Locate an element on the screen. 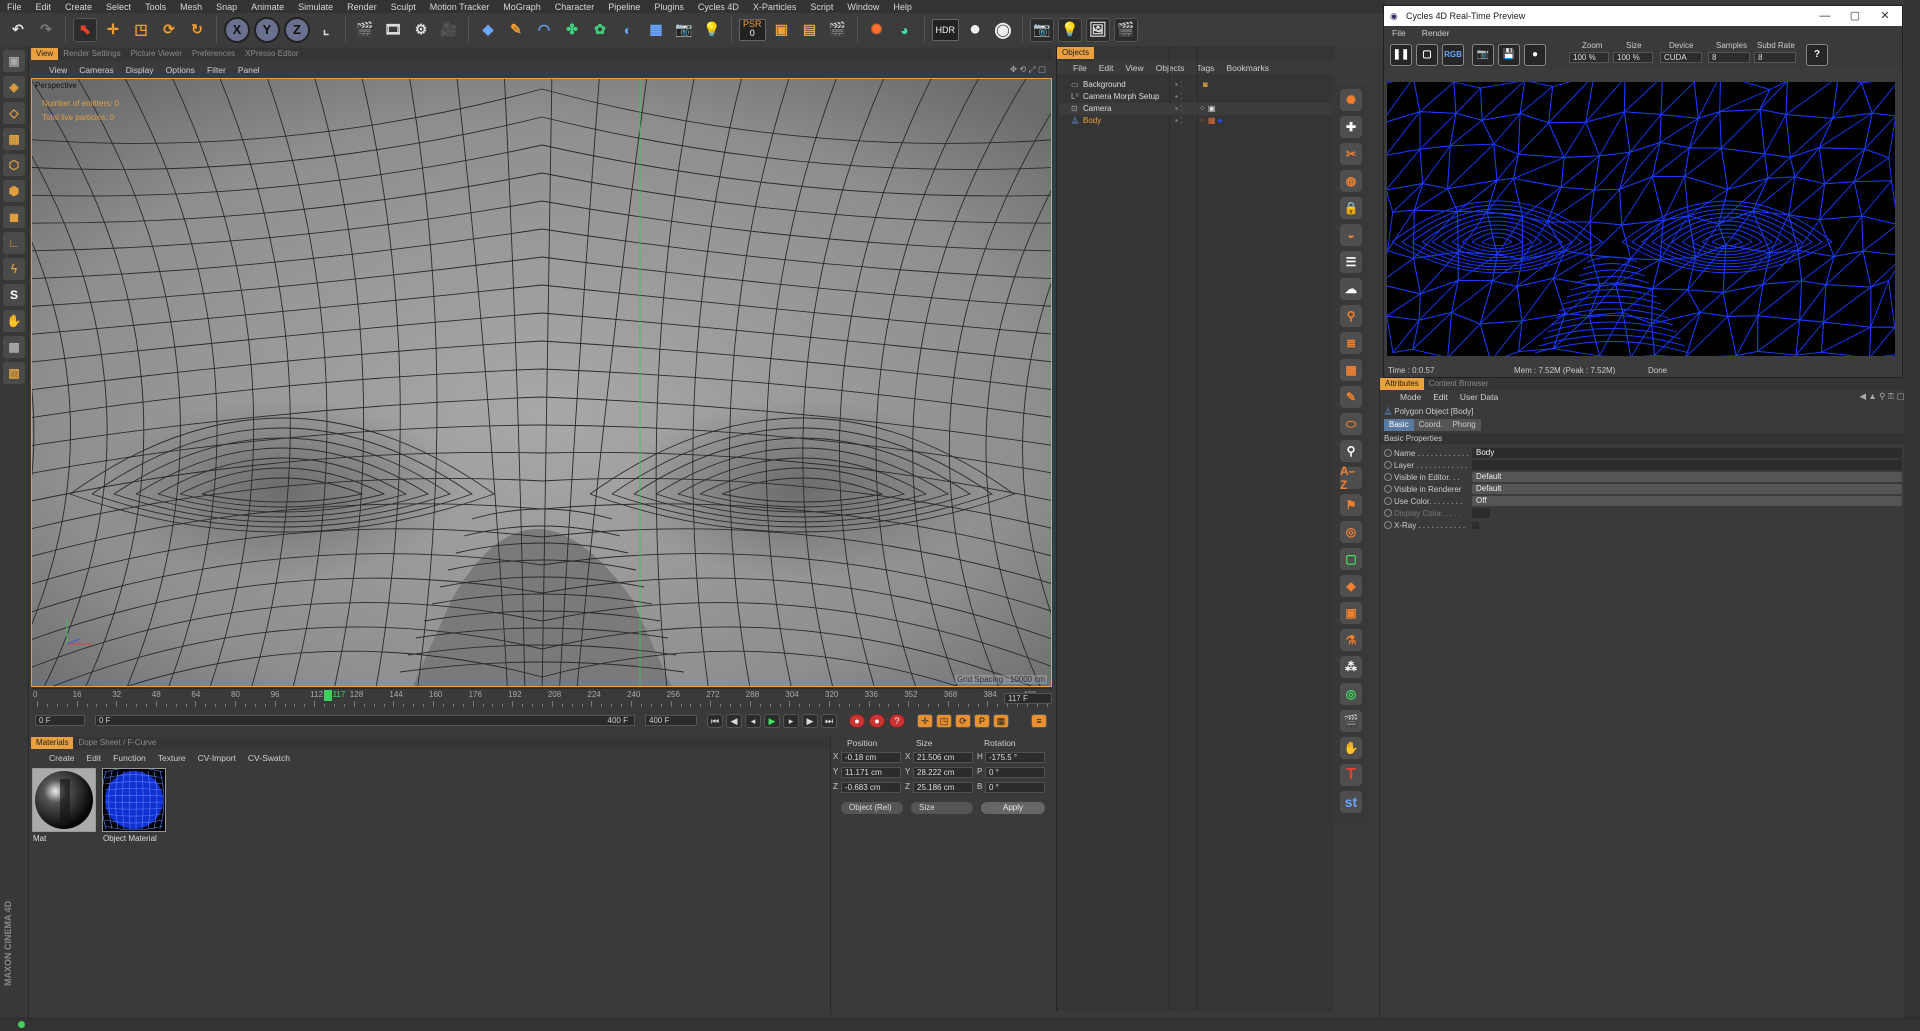  attribute-menu-edit: Edit is located at coordinates (1440, 397).